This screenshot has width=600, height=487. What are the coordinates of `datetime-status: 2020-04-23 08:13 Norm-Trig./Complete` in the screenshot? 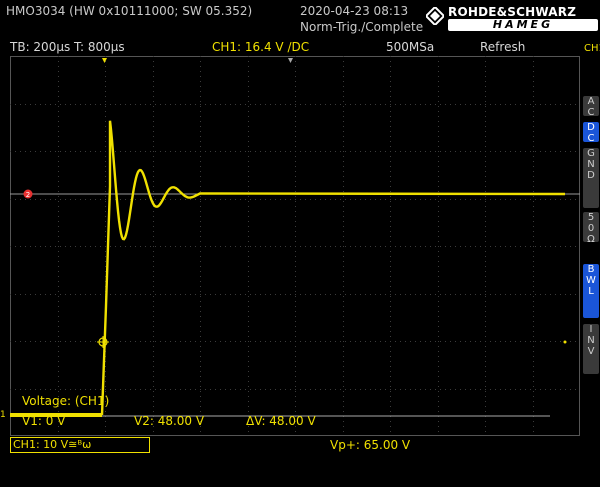 It's located at (361, 19).